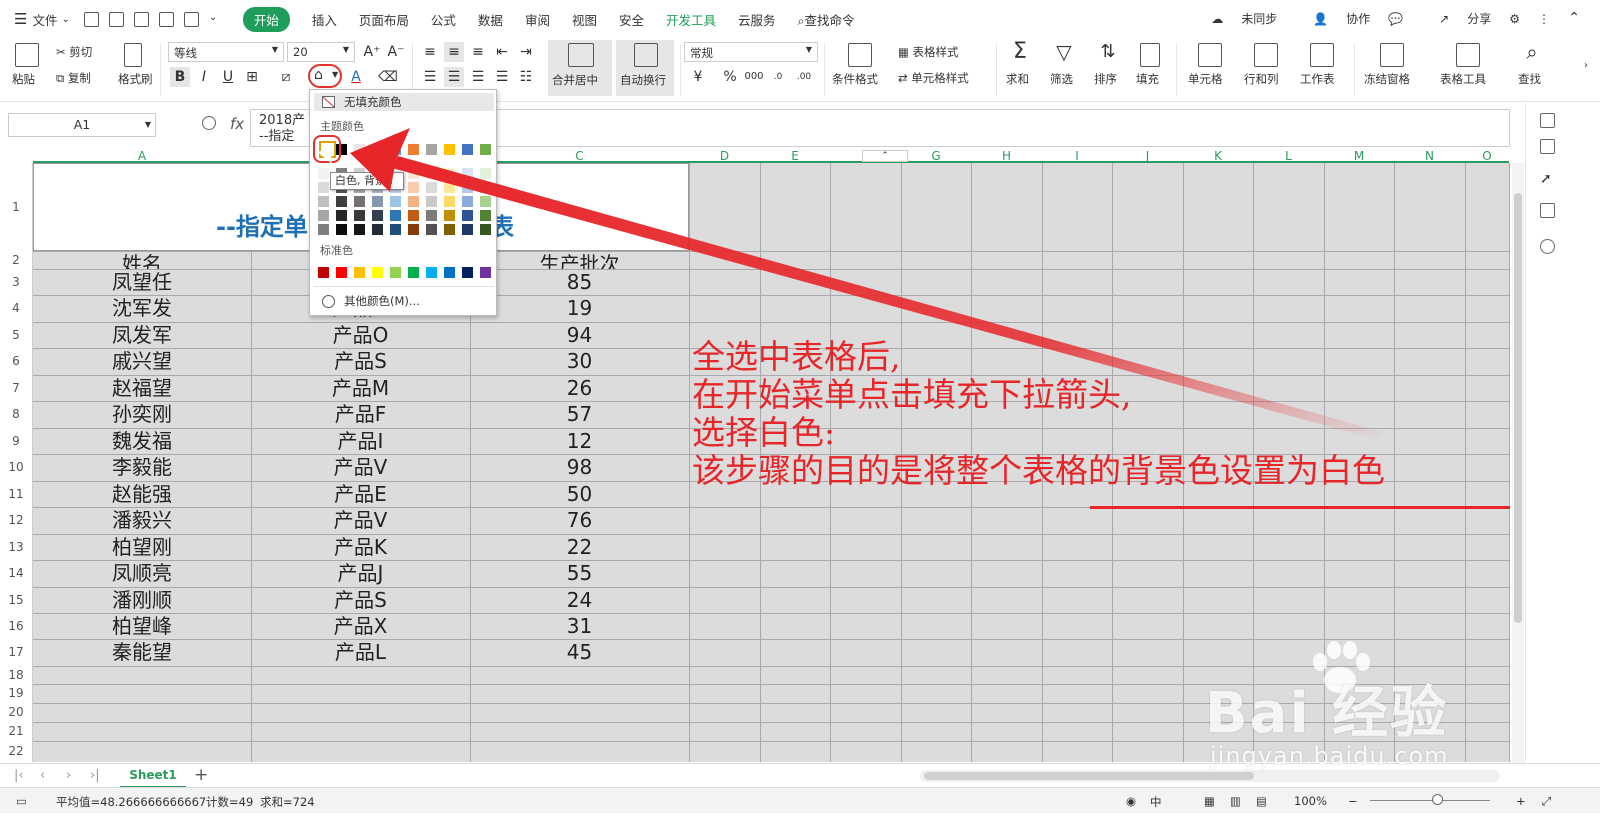 The image size is (1600, 830). What do you see at coordinates (1463, 79) in the screenshot?
I see `table-tools-button: 表格工具` at bounding box center [1463, 79].